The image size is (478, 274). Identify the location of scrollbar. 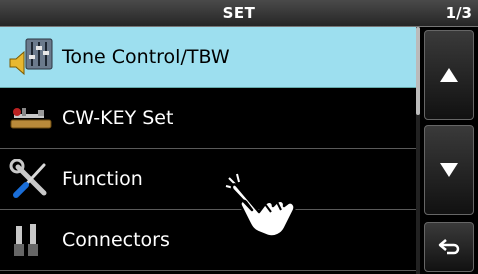
(418, 150).